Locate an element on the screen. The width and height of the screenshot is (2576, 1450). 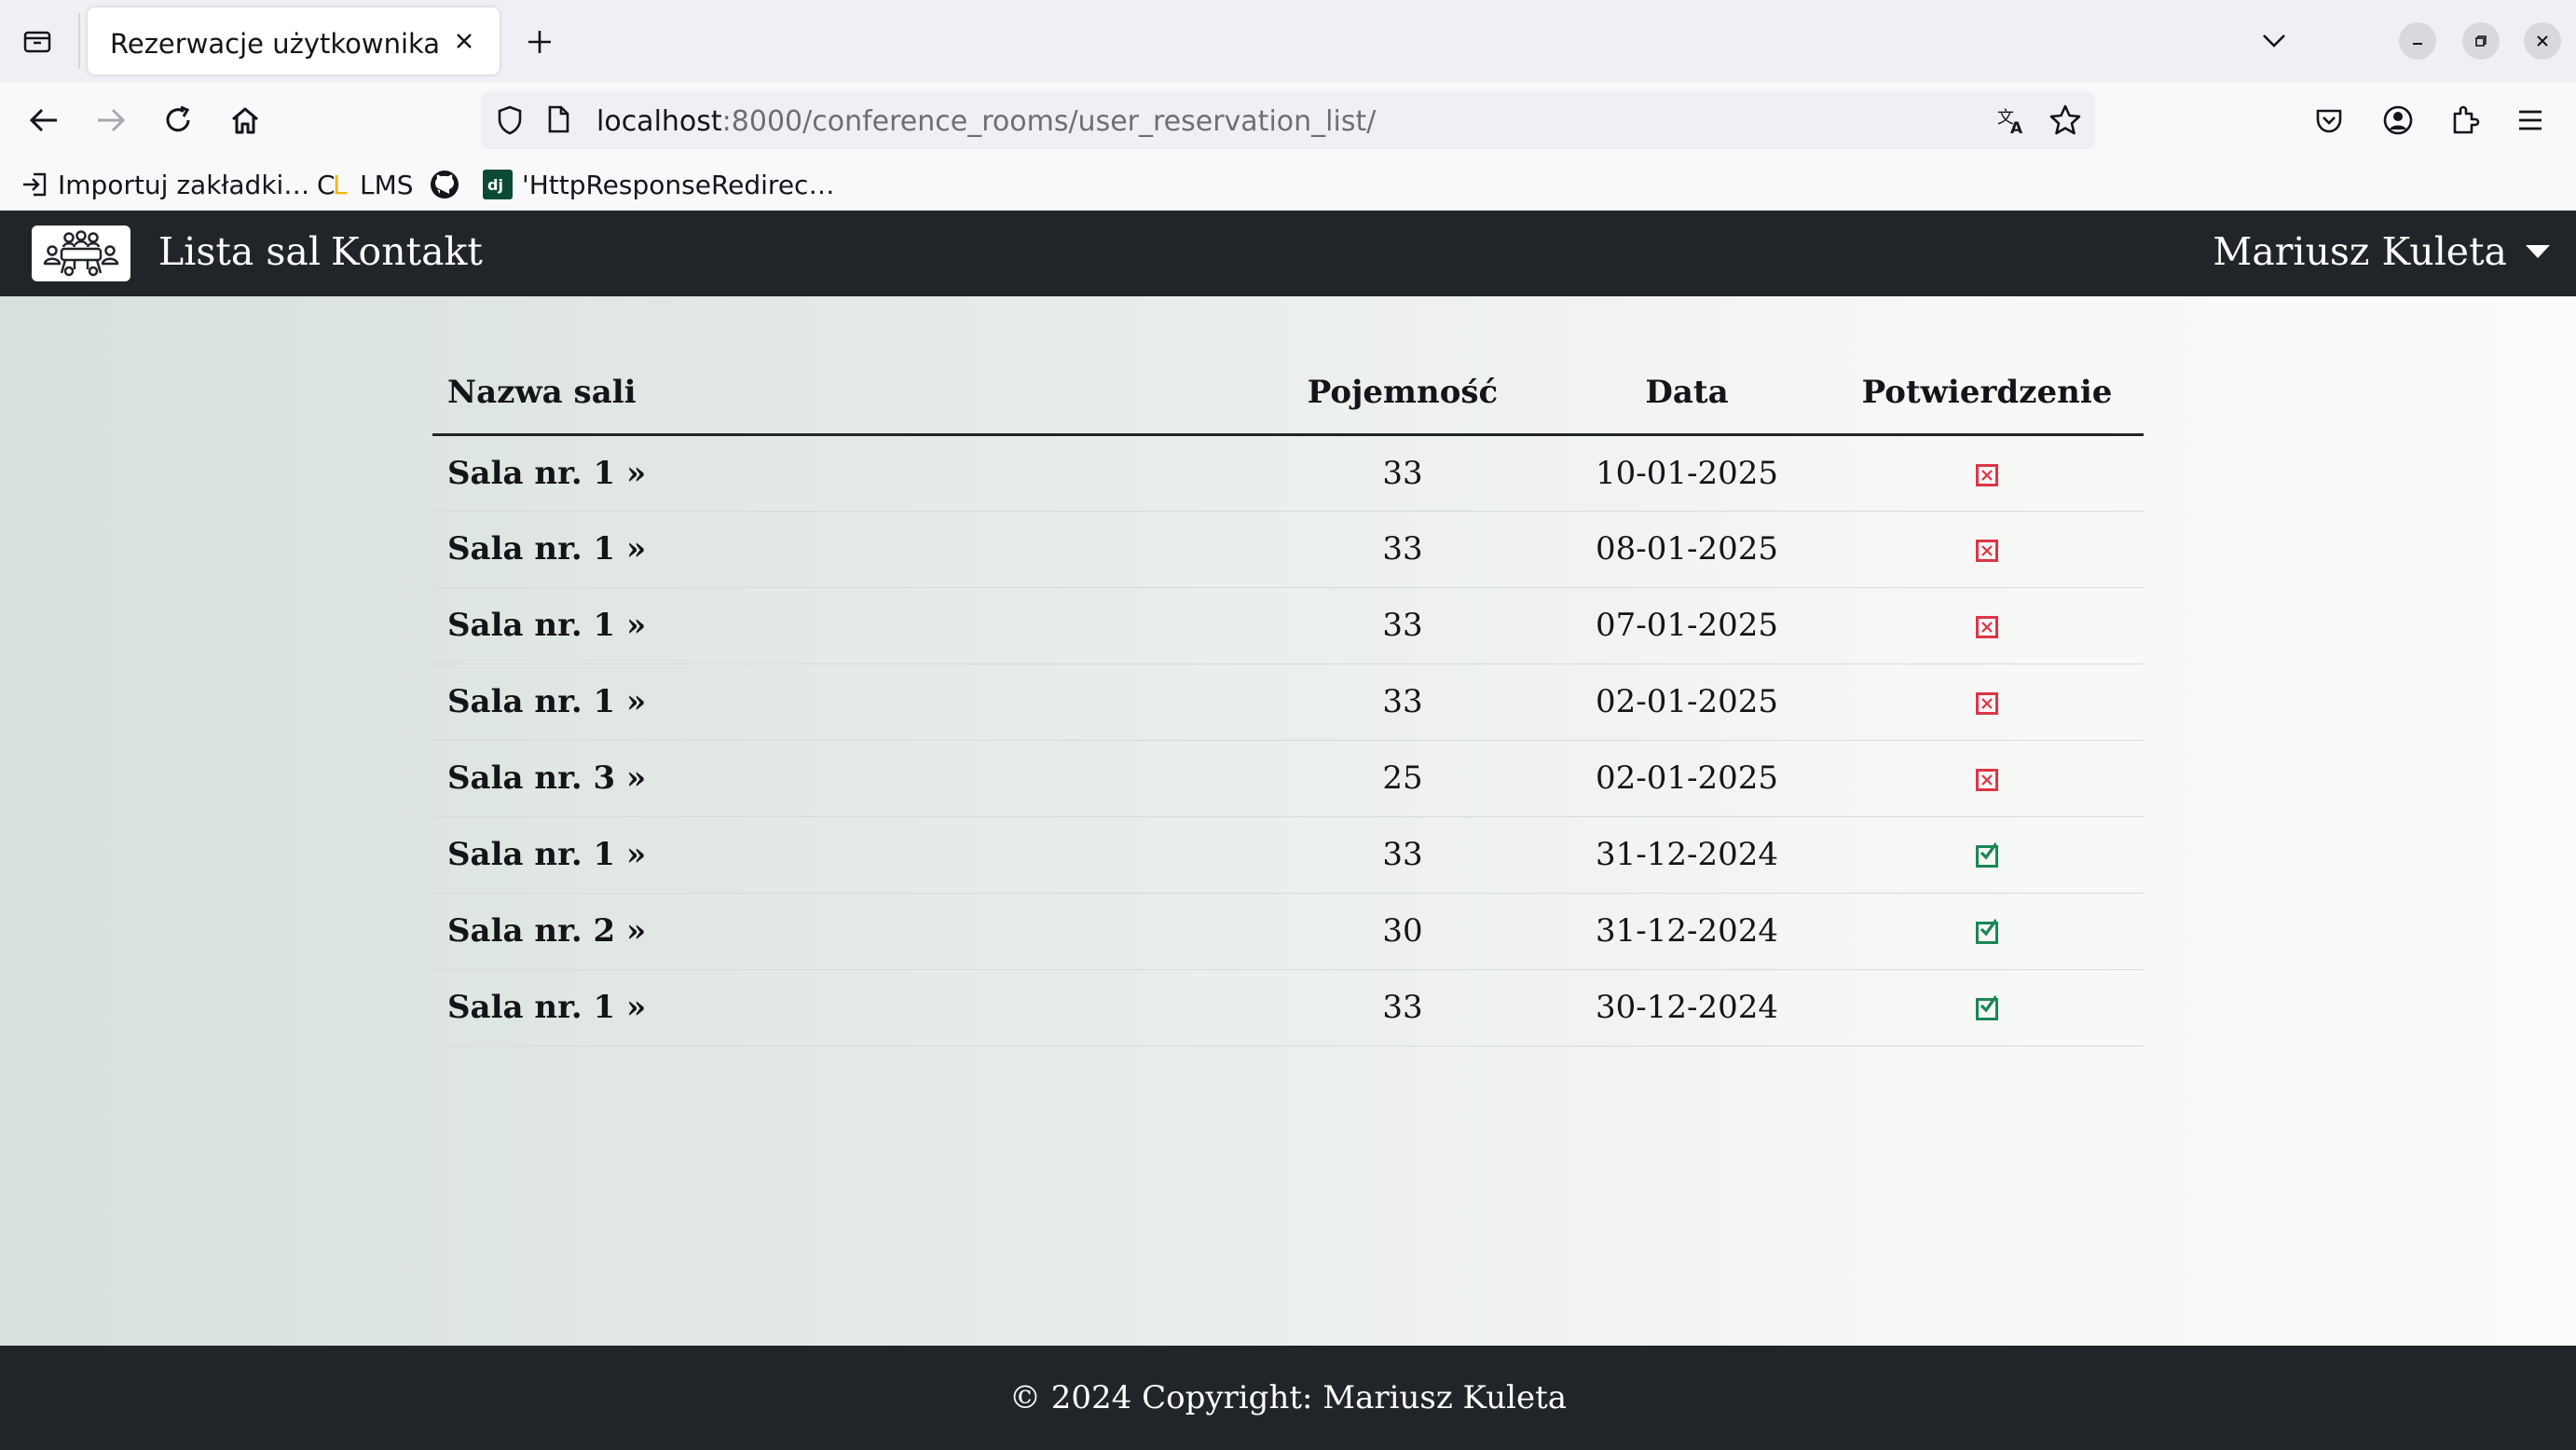
extensions-icon is located at coordinates (2465, 120).